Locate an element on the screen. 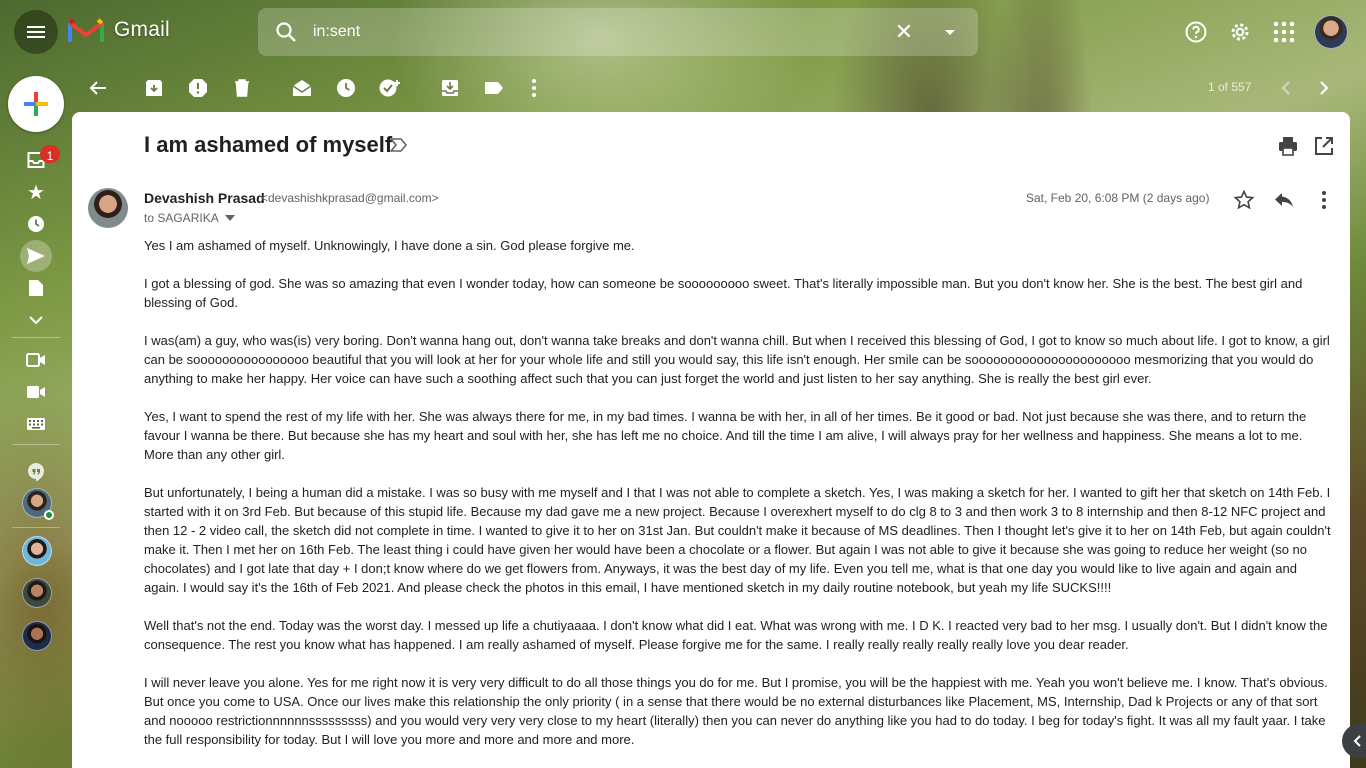 This screenshot has width=1366, height=768. print-icon is located at coordinates (1288, 146).